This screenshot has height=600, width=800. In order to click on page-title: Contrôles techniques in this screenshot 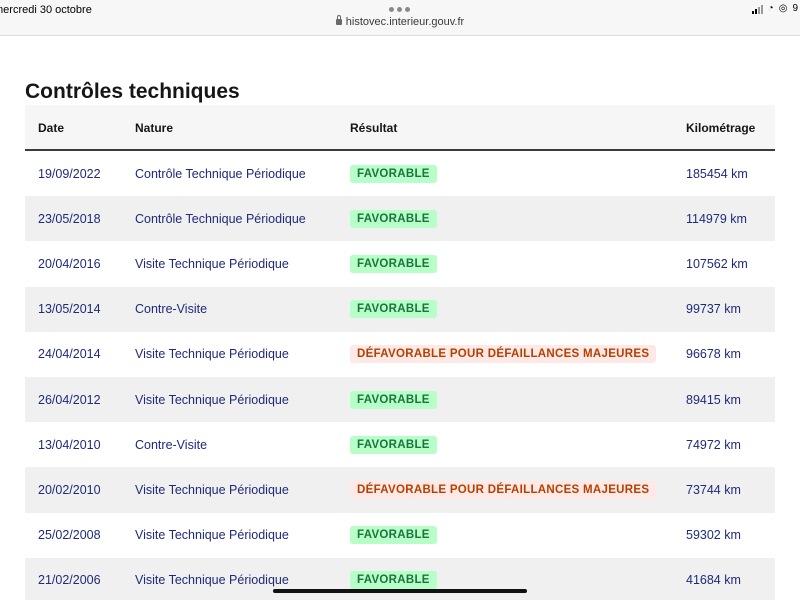, I will do `click(132, 91)`.